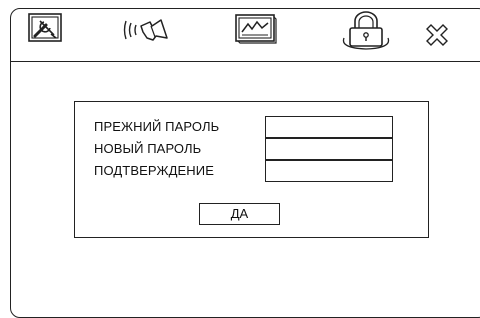 Image resolution: width=480 pixels, height=318 pixels. I want to click on lock-icon, so click(366, 31).